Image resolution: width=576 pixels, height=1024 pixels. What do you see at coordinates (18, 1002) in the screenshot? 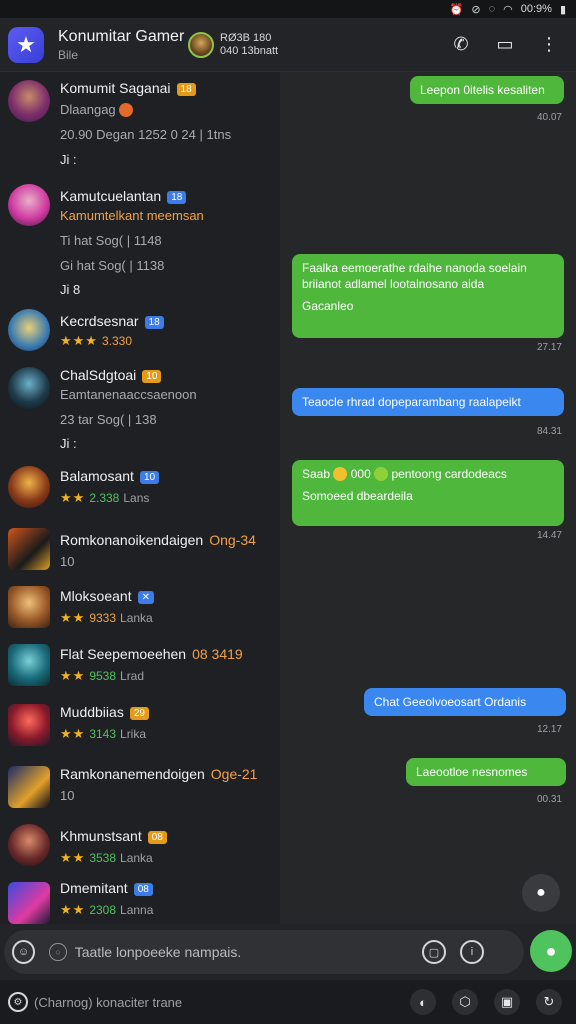
I see `settings-icon: ⚙` at bounding box center [18, 1002].